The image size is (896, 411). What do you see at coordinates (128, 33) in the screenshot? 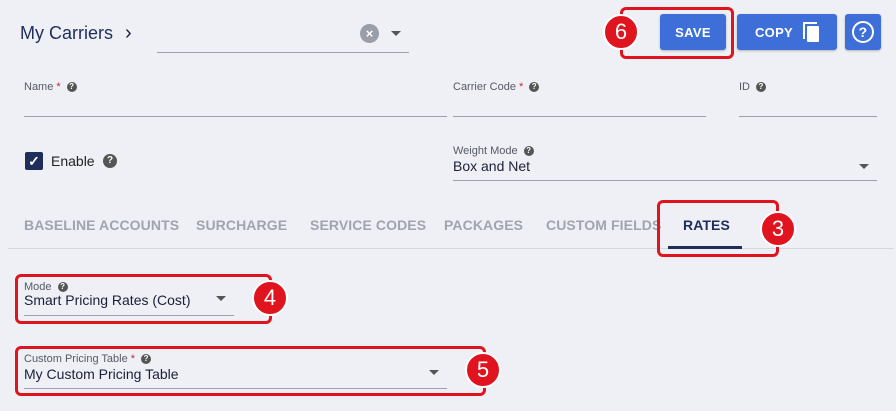
I see `chevron-right-icon: ›` at bounding box center [128, 33].